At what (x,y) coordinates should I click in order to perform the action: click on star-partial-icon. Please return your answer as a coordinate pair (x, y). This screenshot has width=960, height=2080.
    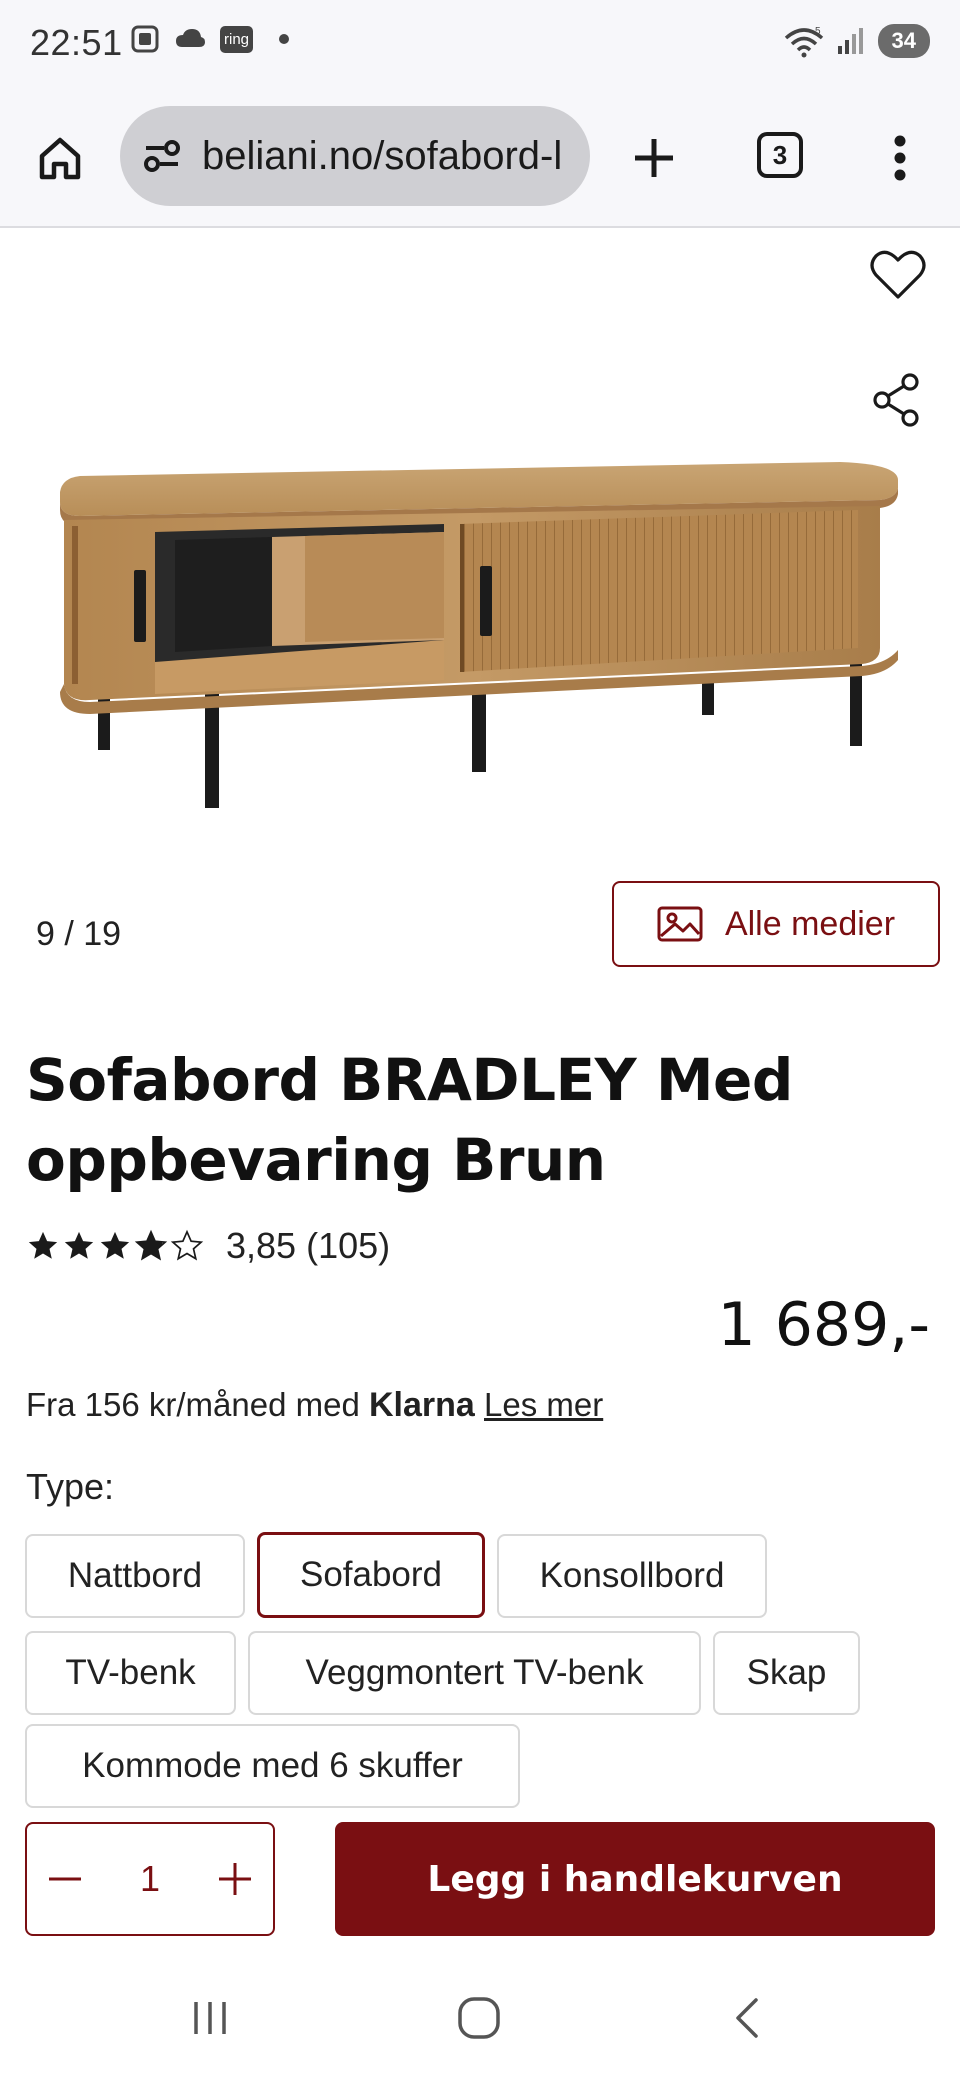
    Looking at the image, I should click on (151, 1245).